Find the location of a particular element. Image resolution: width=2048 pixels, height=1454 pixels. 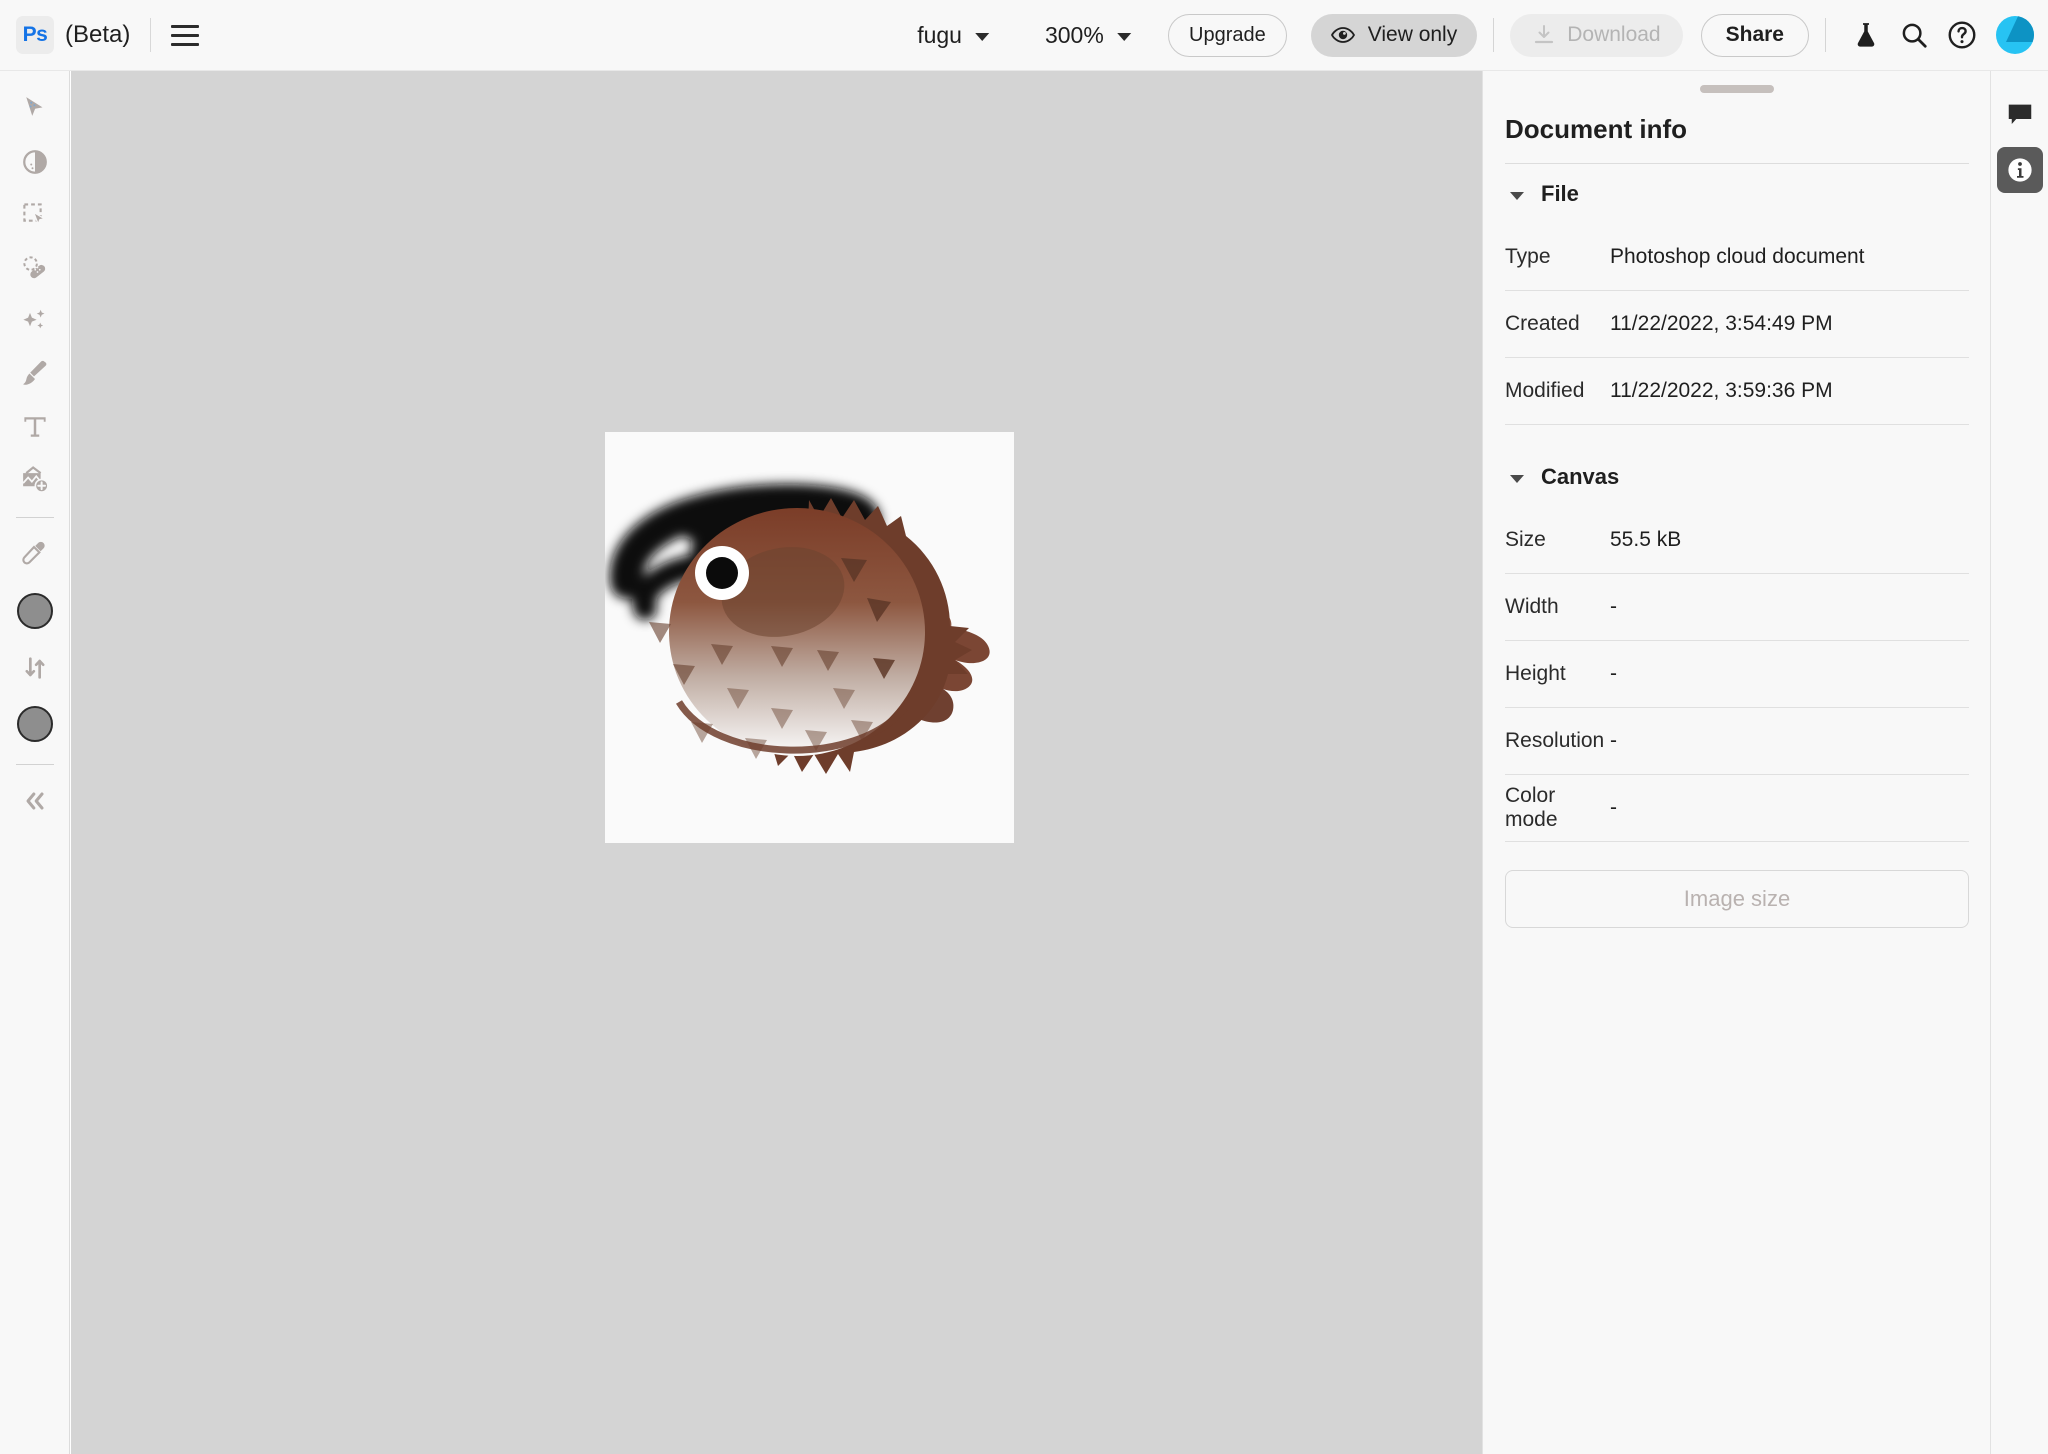

swap-colors-button is located at coordinates (35, 668).